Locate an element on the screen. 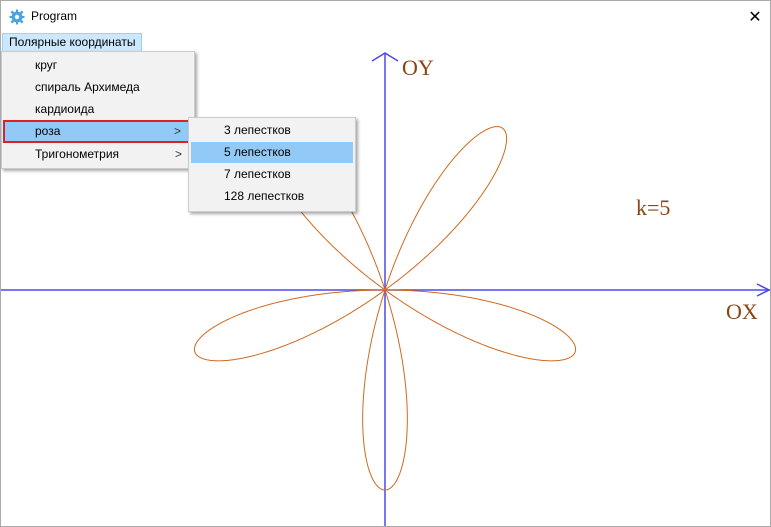 The height and width of the screenshot is (527, 771). close-button: ✕ is located at coordinates (755, 16).